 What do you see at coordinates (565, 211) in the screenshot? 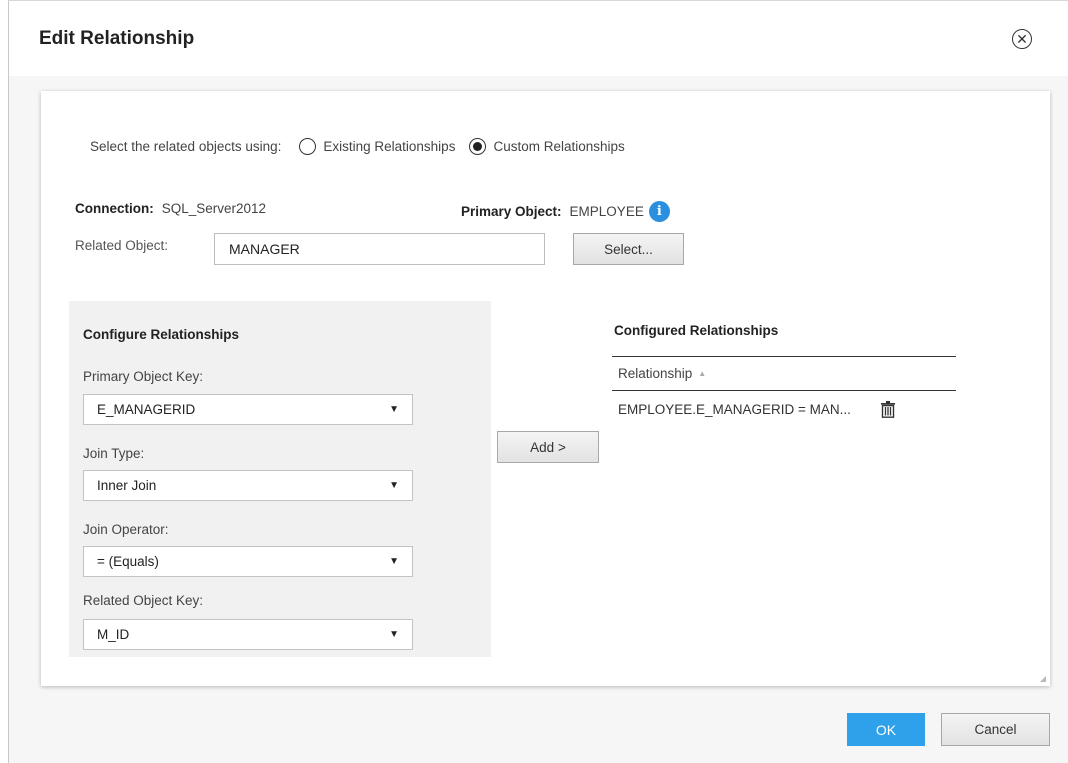
I see `primary-object-row: Primary Object: EMPLOYEE i` at bounding box center [565, 211].